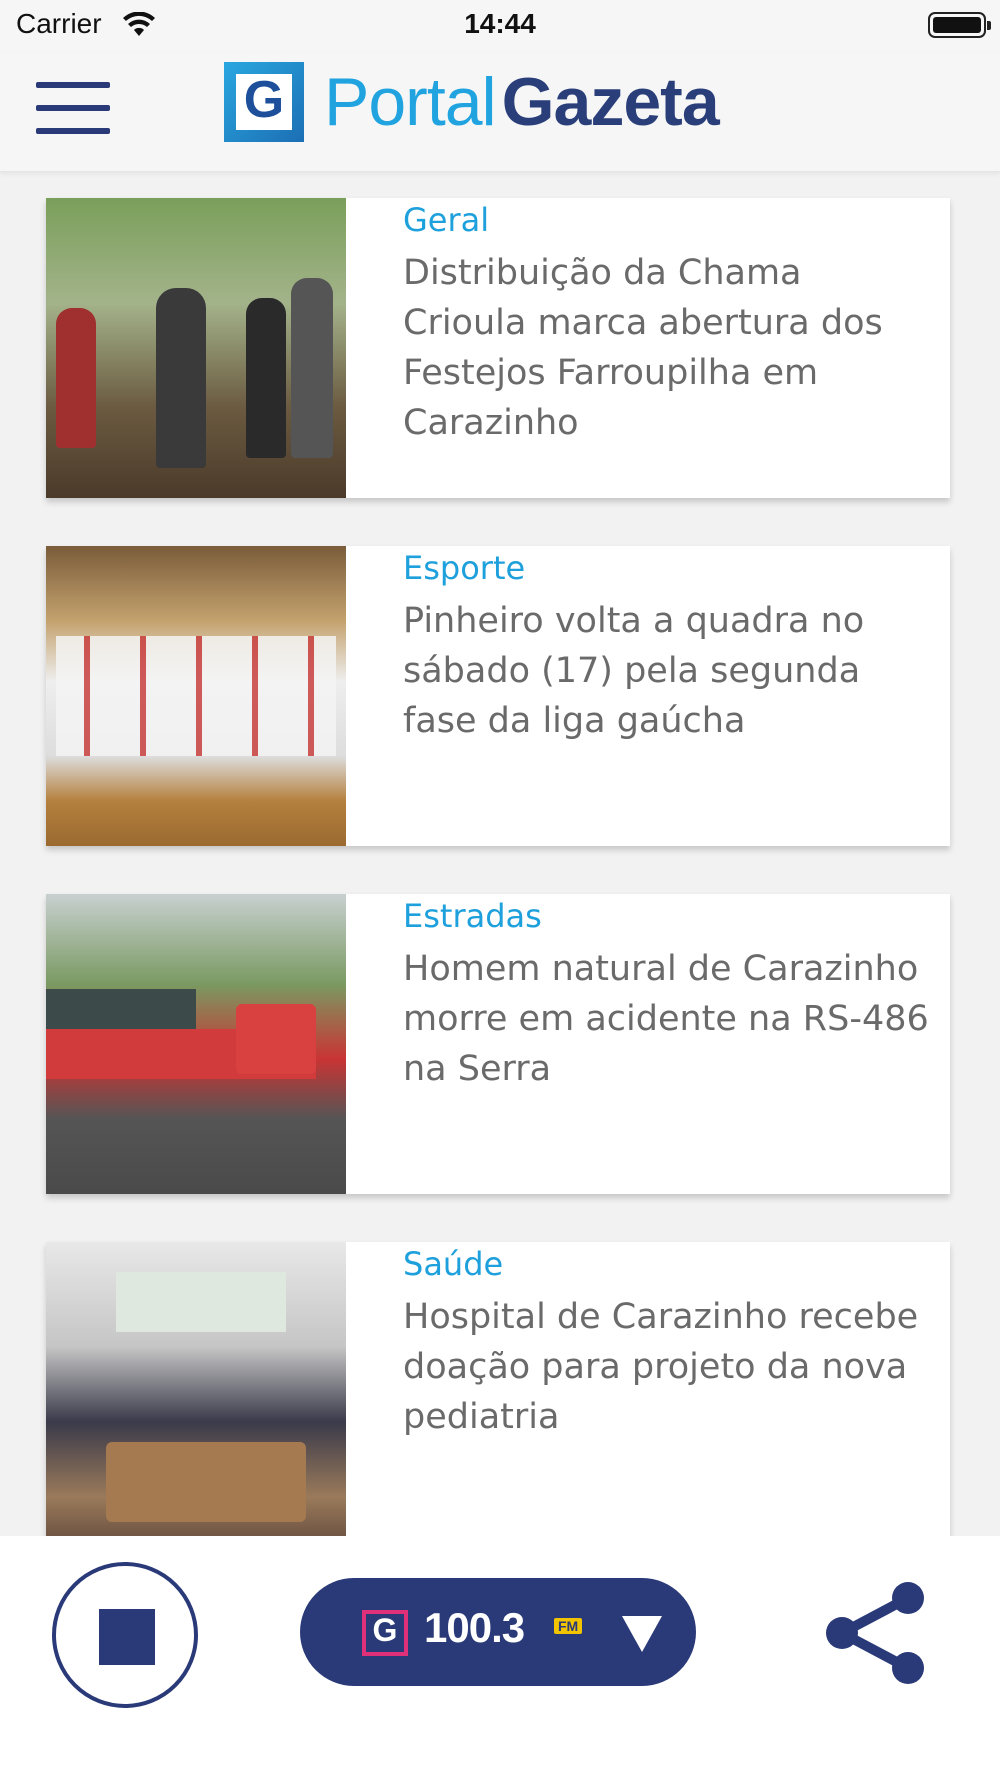 The height and width of the screenshot is (1778, 1000). I want to click on radio-player-bar: 100.3 FM, so click(500, 1657).